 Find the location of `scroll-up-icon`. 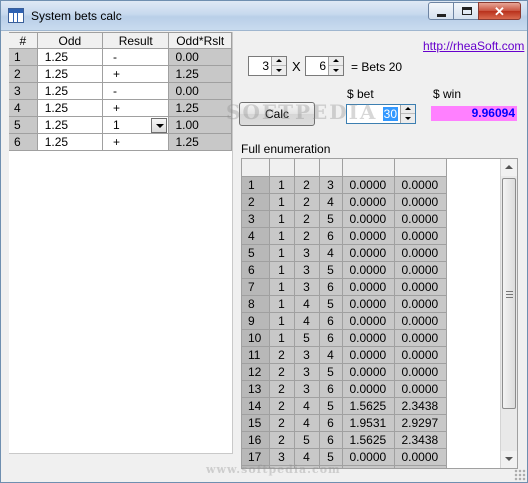

scroll-up-icon is located at coordinates (509, 167).